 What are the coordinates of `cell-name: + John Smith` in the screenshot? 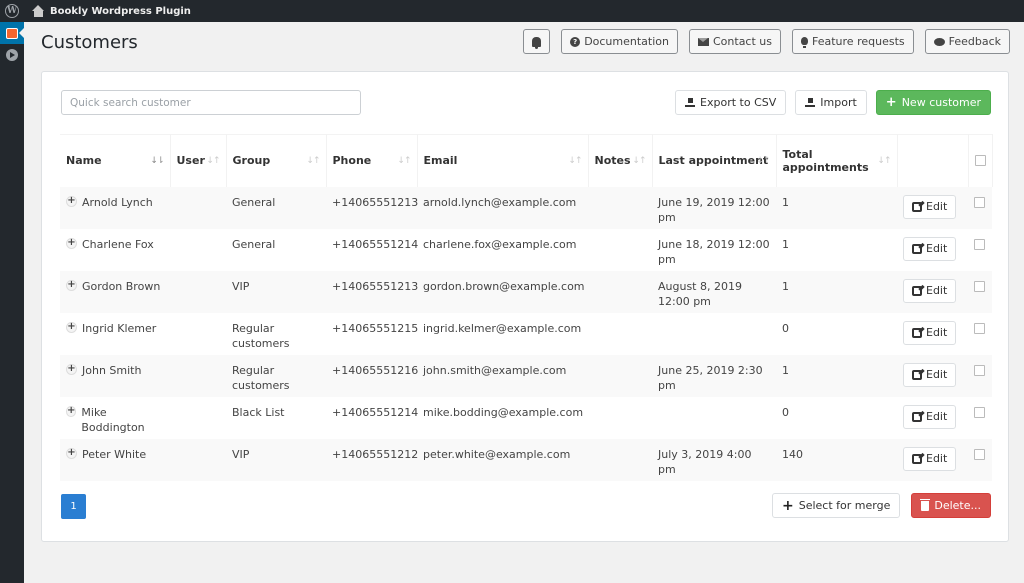 It's located at (115, 375).